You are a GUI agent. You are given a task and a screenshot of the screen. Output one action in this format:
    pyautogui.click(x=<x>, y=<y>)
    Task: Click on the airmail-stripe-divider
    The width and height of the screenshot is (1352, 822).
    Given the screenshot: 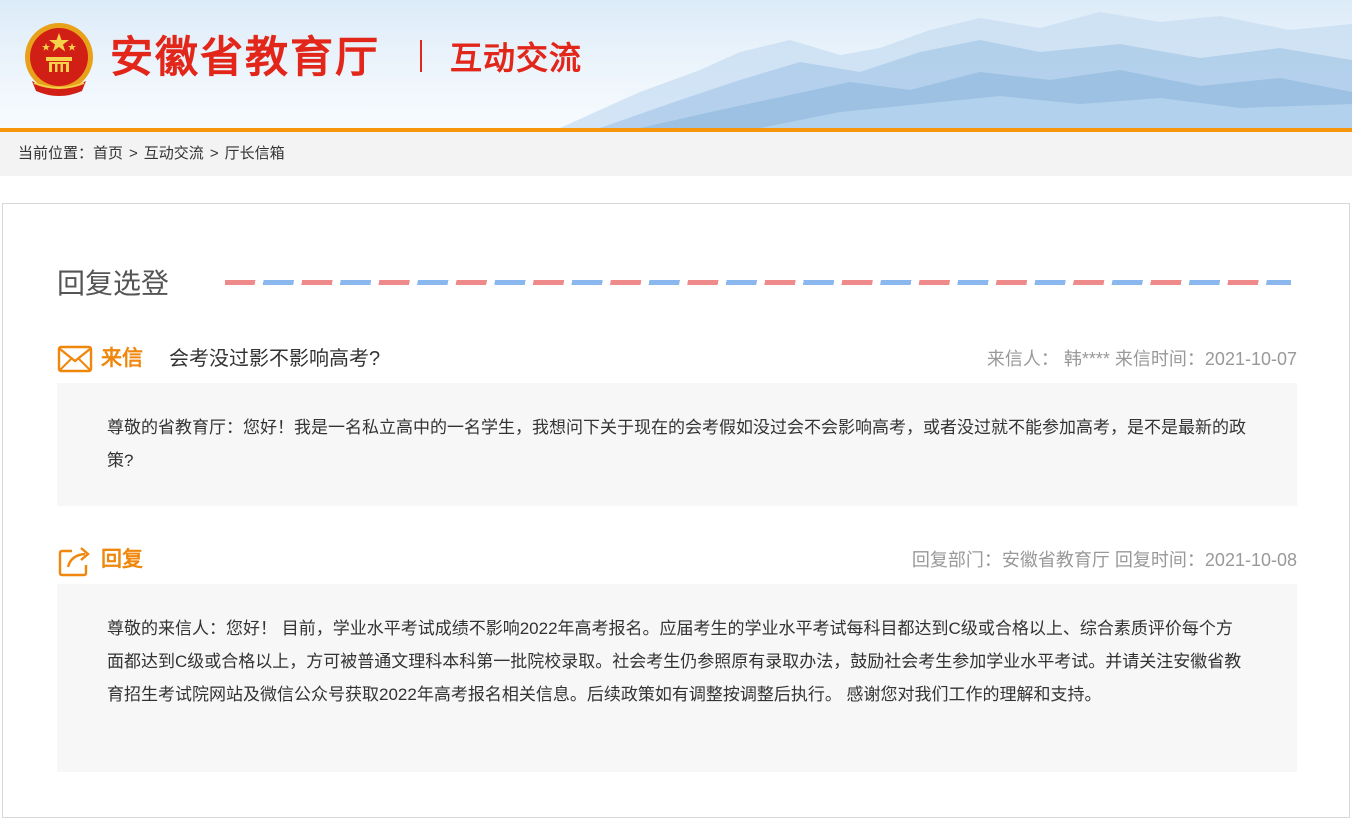 What is the action you would take?
    pyautogui.click(x=758, y=282)
    